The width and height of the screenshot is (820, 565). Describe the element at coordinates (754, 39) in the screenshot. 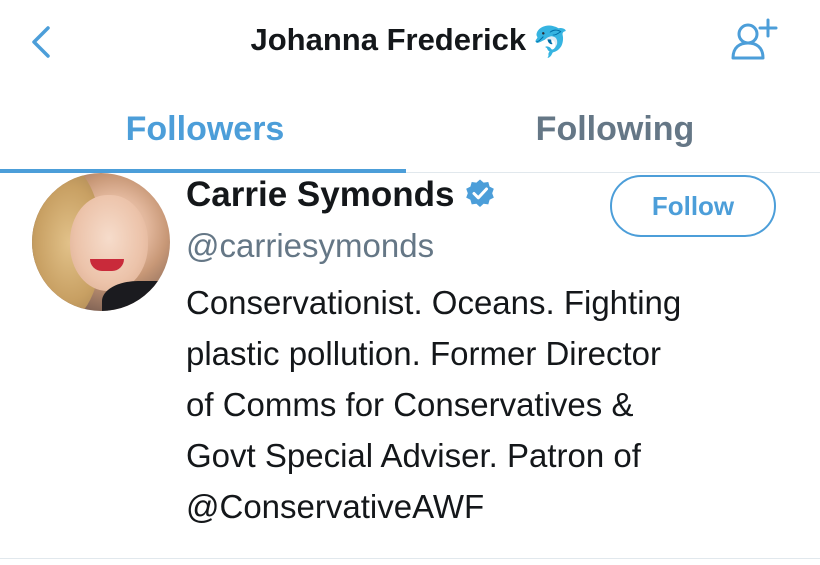

I see `add-user-icon` at that location.